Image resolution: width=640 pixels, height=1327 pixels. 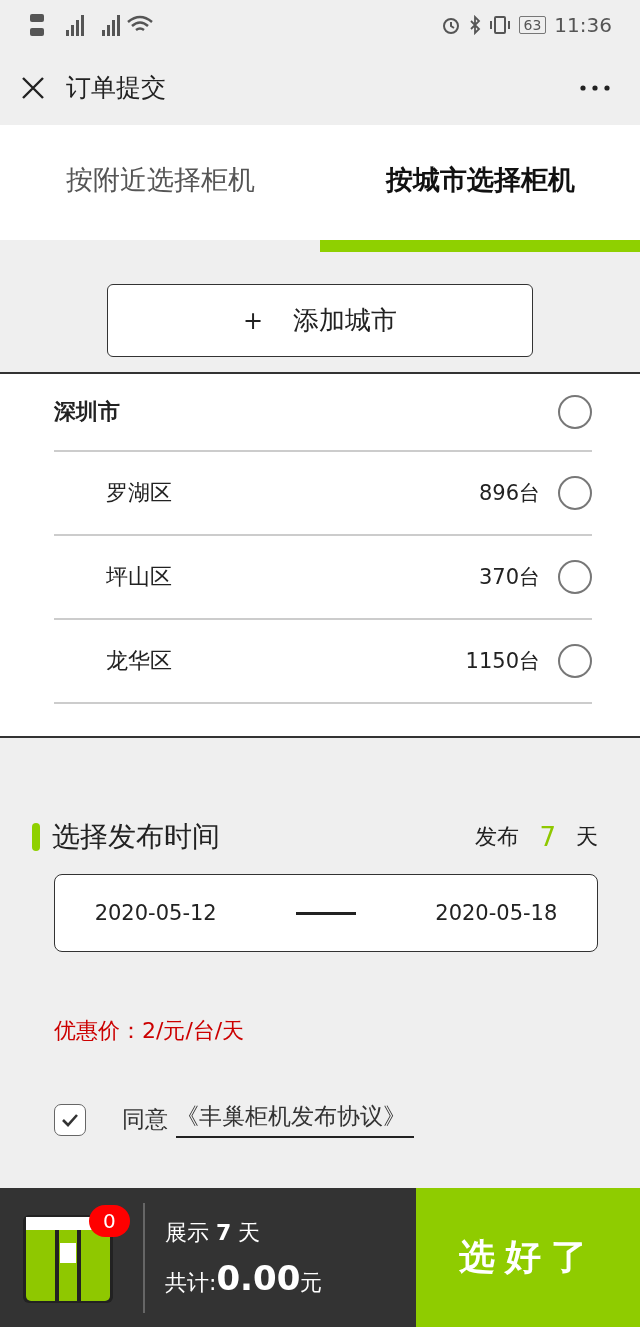 I want to click on end-date: 2020-05-18, so click(x=496, y=913).